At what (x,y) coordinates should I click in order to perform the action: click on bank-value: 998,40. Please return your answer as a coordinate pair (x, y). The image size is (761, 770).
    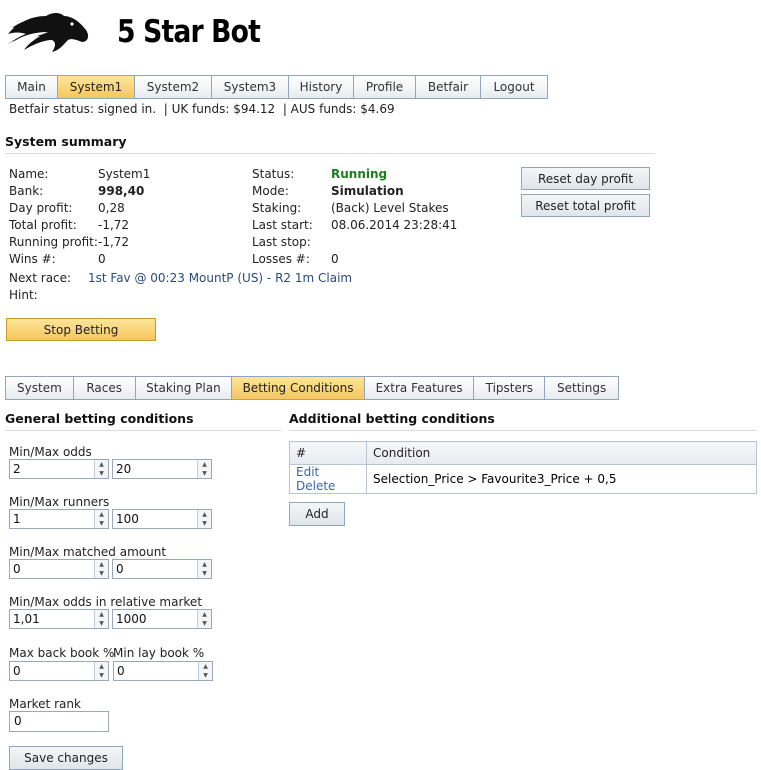
    Looking at the image, I should click on (121, 191).